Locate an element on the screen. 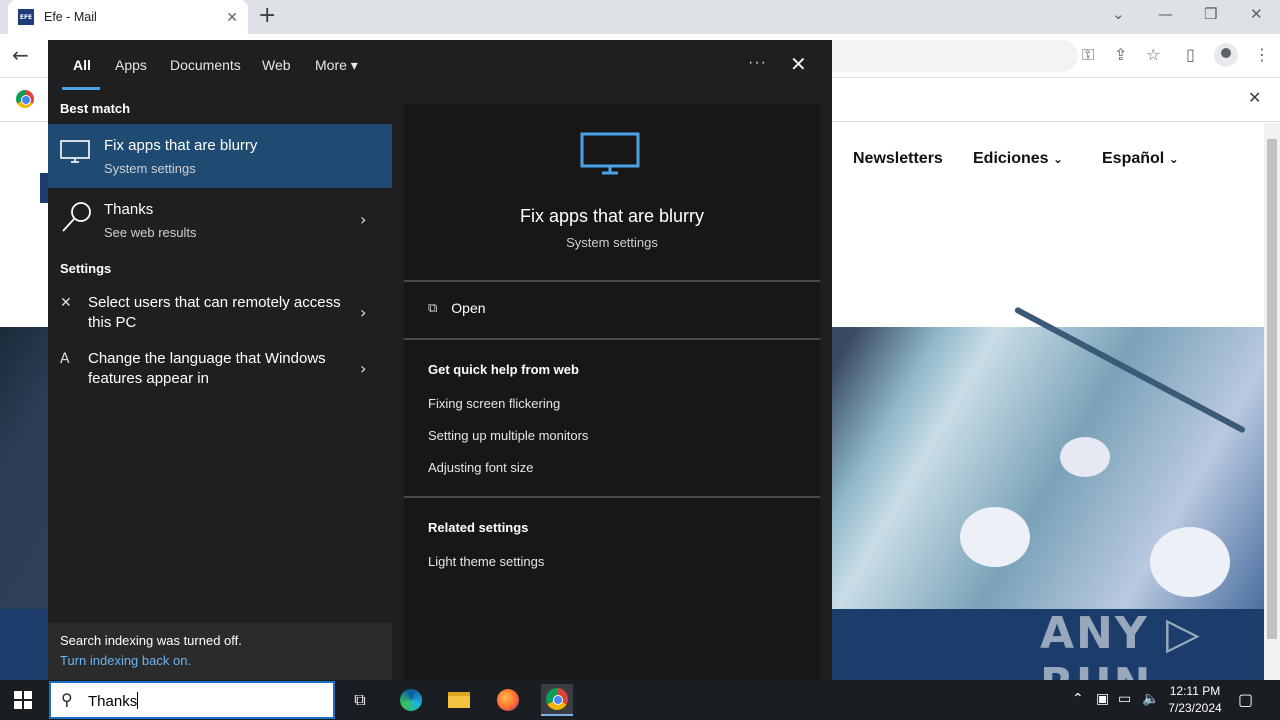 The width and height of the screenshot is (1280, 720). site-favicon-icon: EFE is located at coordinates (26, 17).